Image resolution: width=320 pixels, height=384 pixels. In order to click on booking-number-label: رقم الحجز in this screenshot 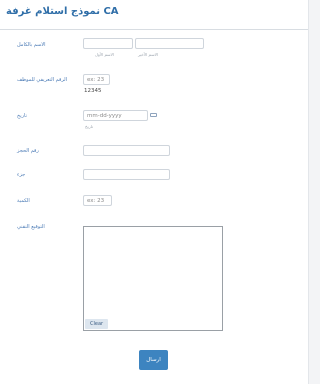, I will do `click(28, 151)`.